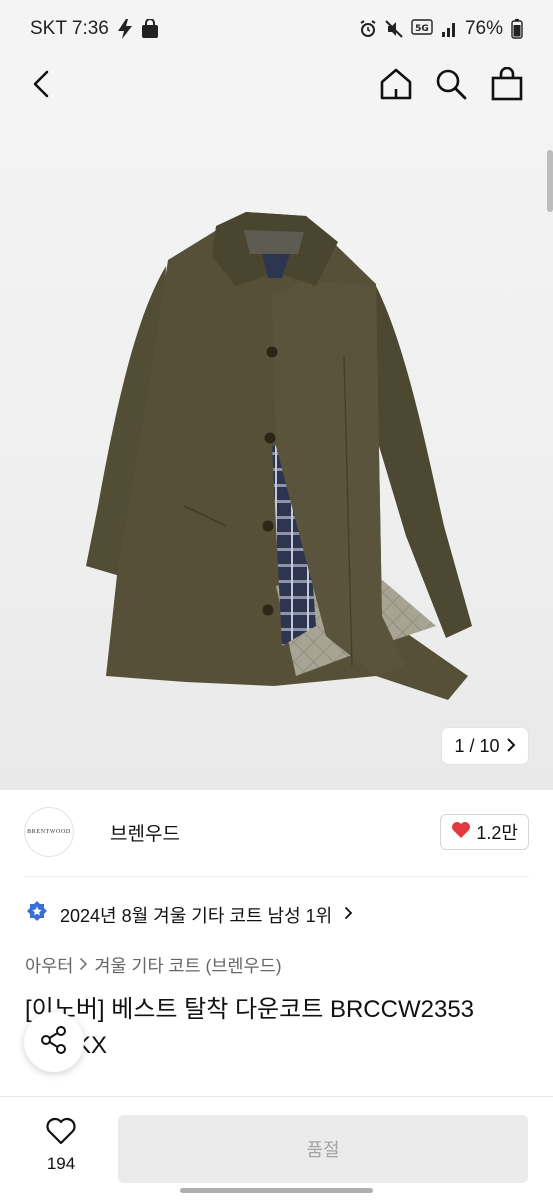 The width and height of the screenshot is (553, 1200). What do you see at coordinates (497, 833) in the screenshot?
I see `brand-like-count: 1.2만` at bounding box center [497, 833].